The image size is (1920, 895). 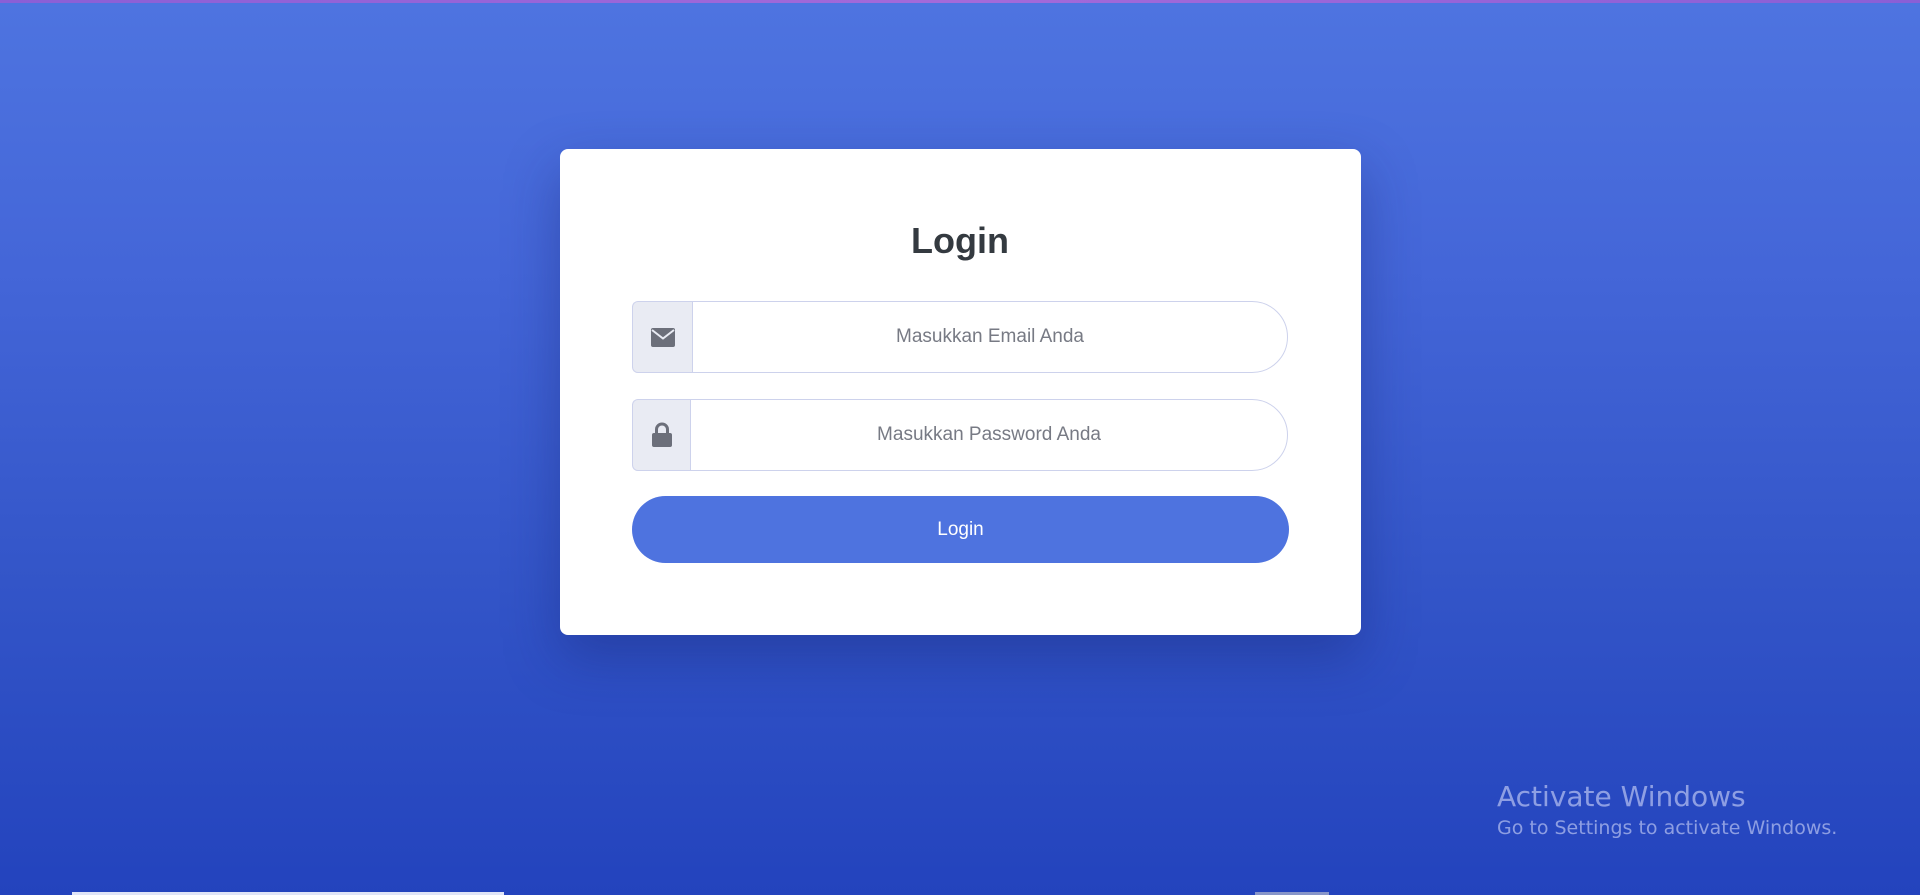 I want to click on activate-windows-title: Activate Windows, so click(x=1621, y=796).